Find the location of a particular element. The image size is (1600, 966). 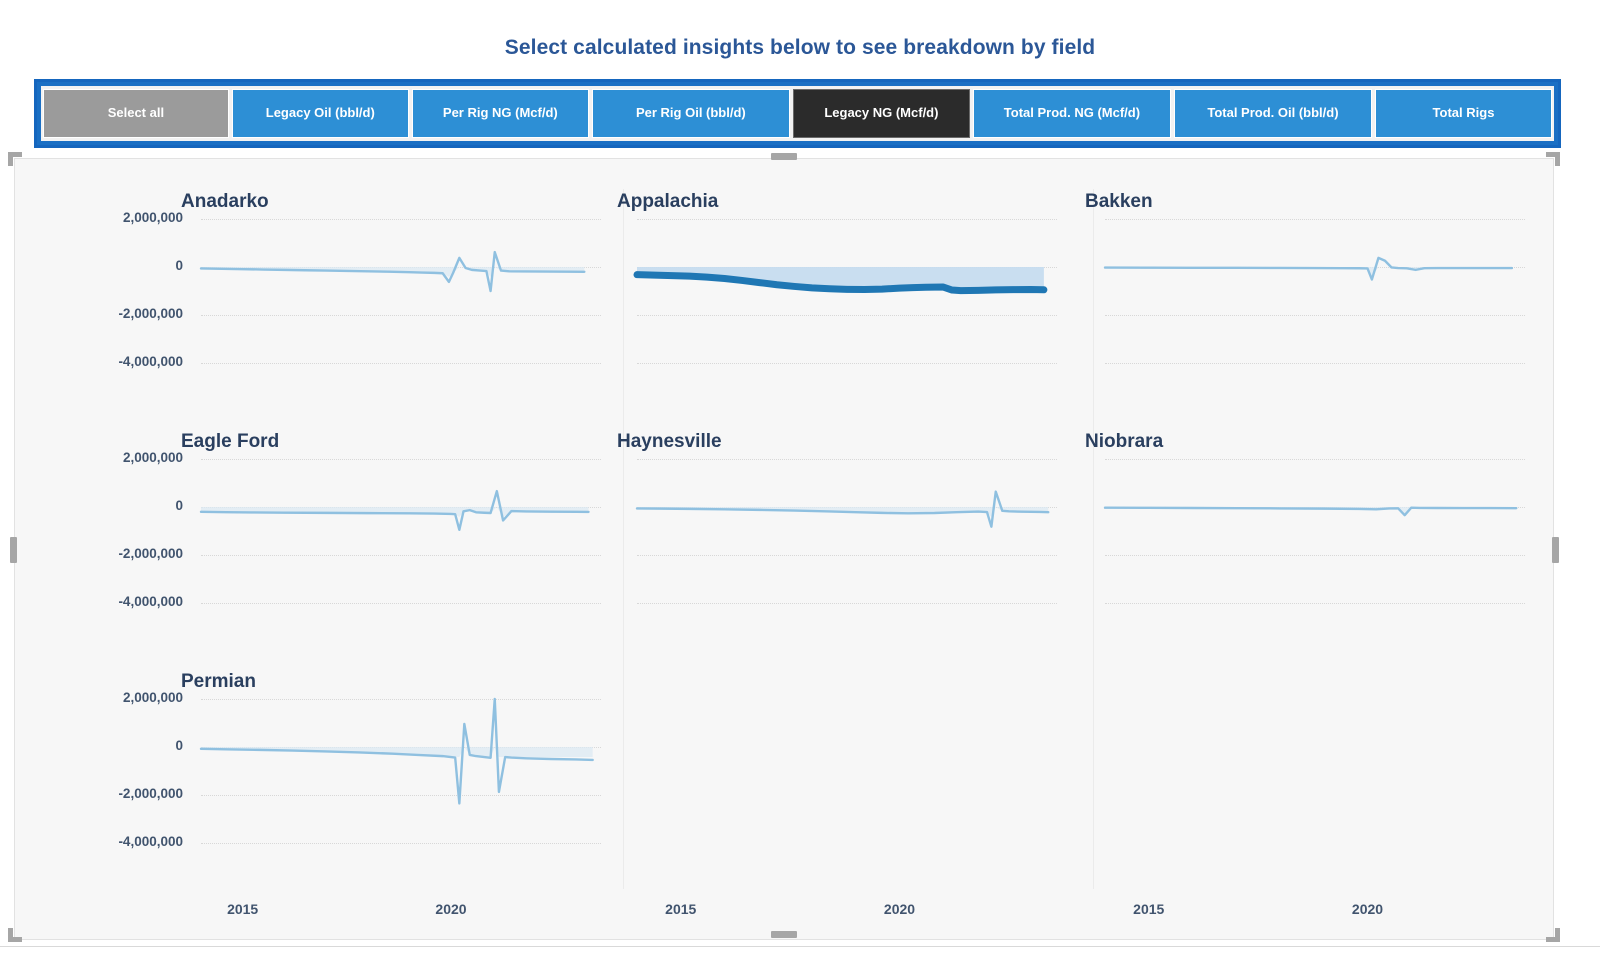

slicer-button-total-rigs: Total Rigs is located at coordinates (1463, 113).